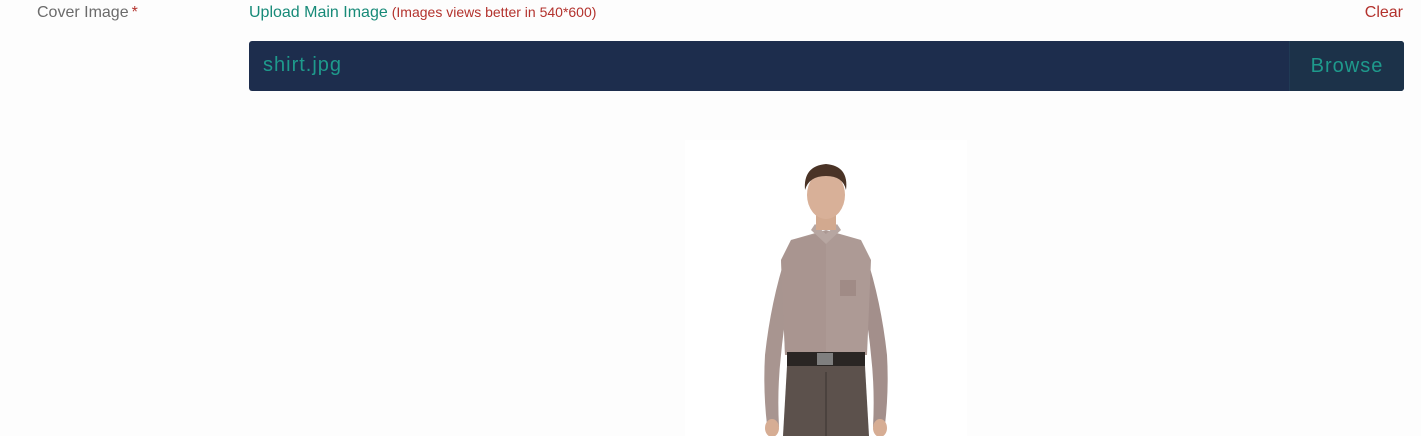 This screenshot has height=436, width=1421. What do you see at coordinates (303, 65) in the screenshot?
I see `file-name: shirt.jpg` at bounding box center [303, 65].